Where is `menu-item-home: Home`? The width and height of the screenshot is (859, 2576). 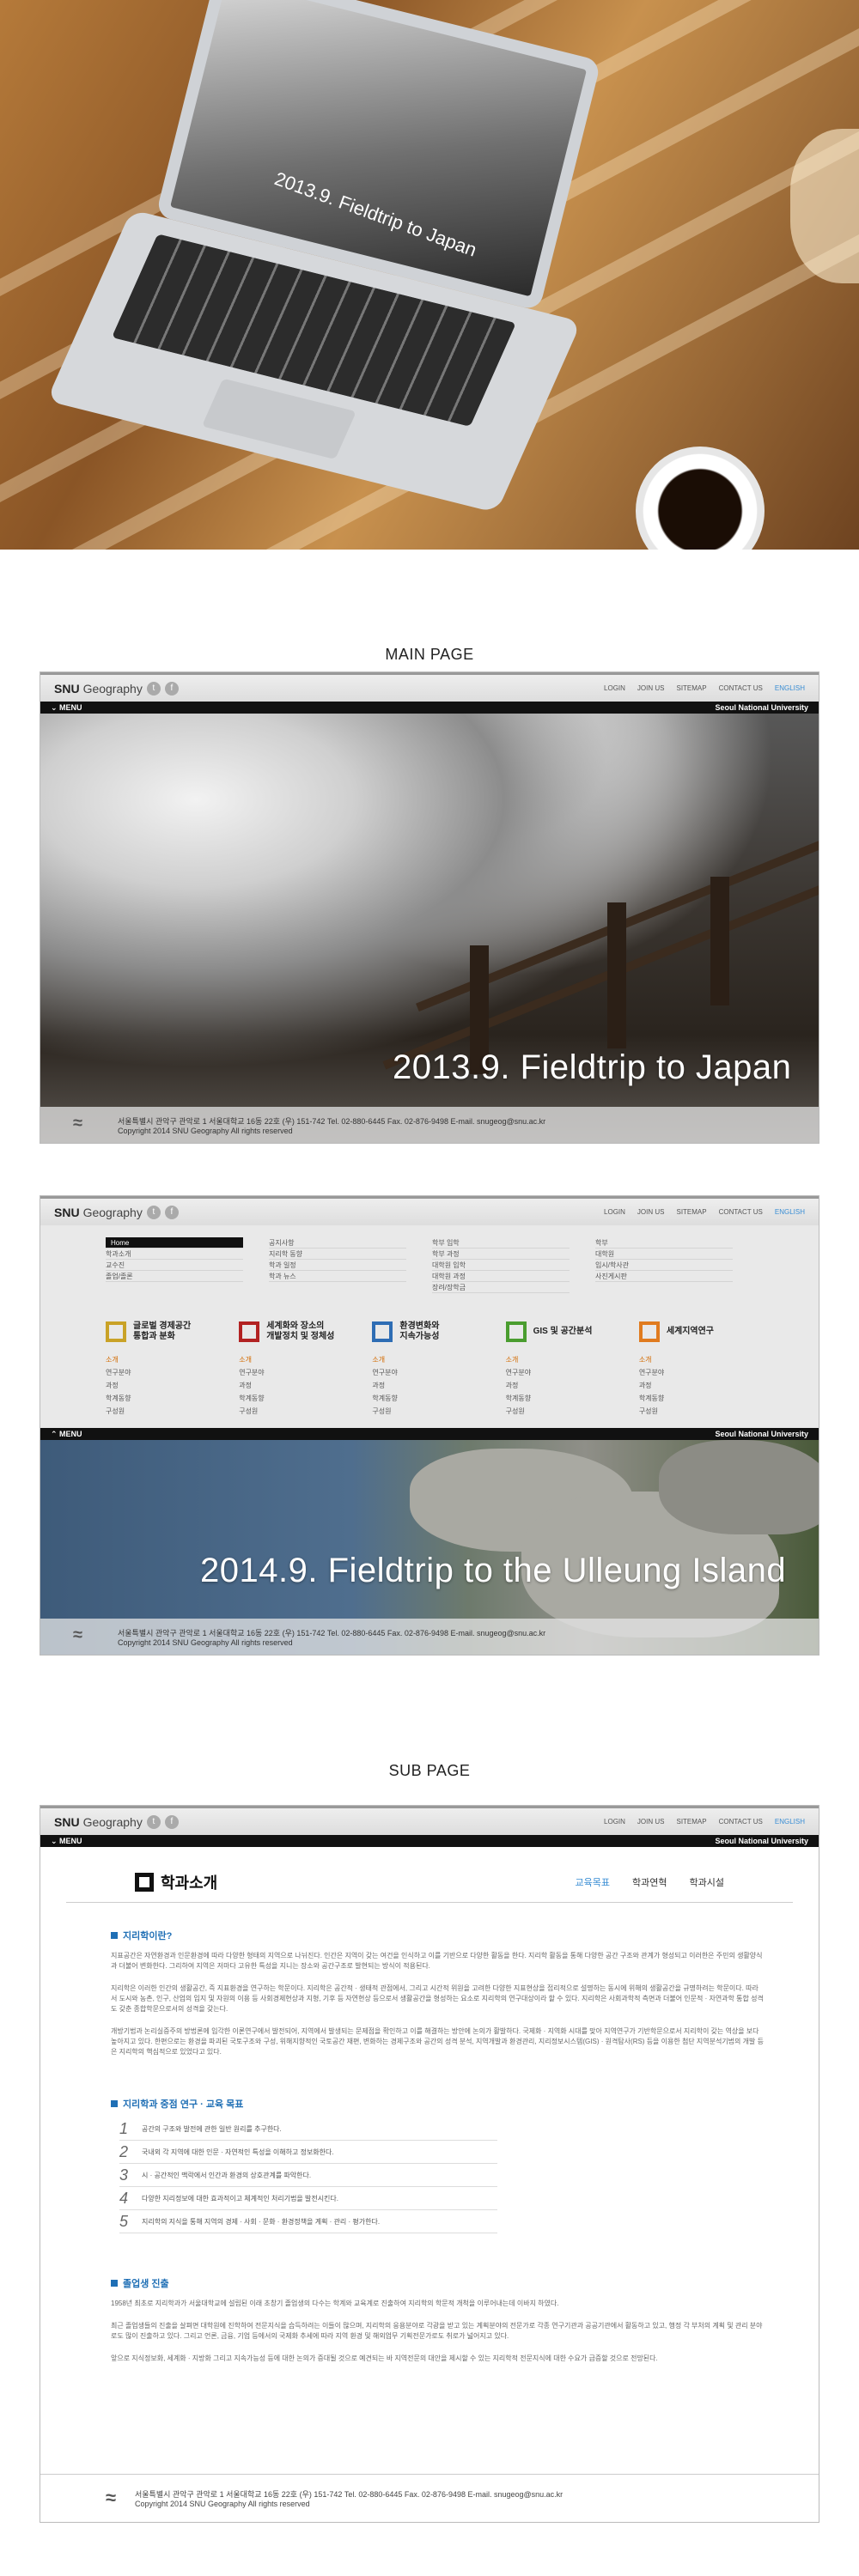 menu-item-home: Home is located at coordinates (174, 1243).